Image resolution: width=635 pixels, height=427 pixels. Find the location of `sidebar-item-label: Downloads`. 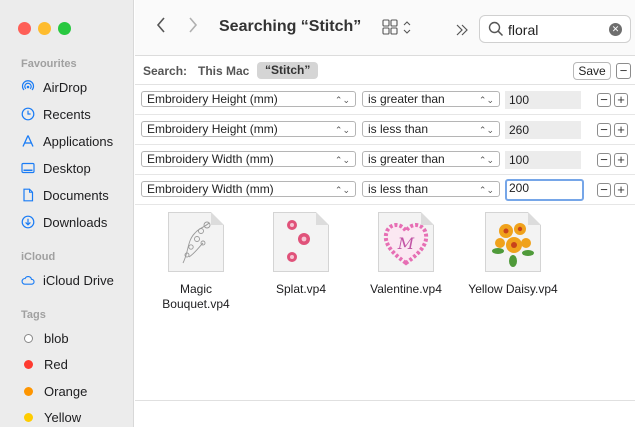

sidebar-item-label: Downloads is located at coordinates (75, 222).